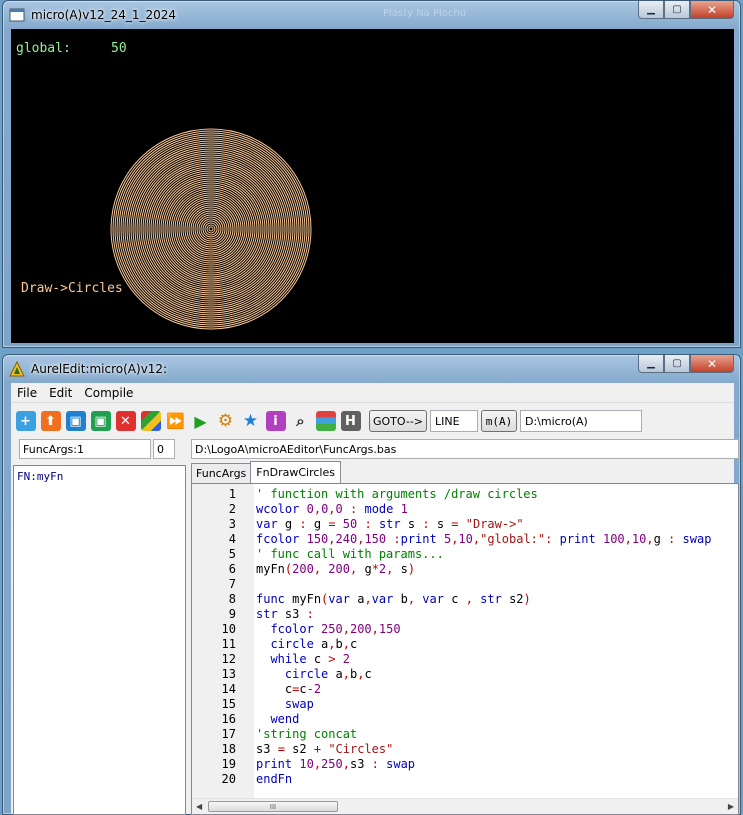 This screenshot has width=743, height=815. What do you see at coordinates (251, 421) in the screenshot?
I see `star-icon: ★` at bounding box center [251, 421].